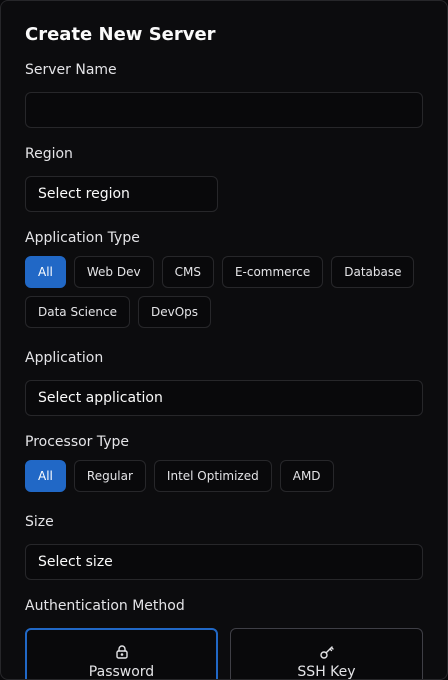 The image size is (448, 680). Describe the element at coordinates (77, 312) in the screenshot. I see `app-type-chip-data-science: Data Science` at that location.